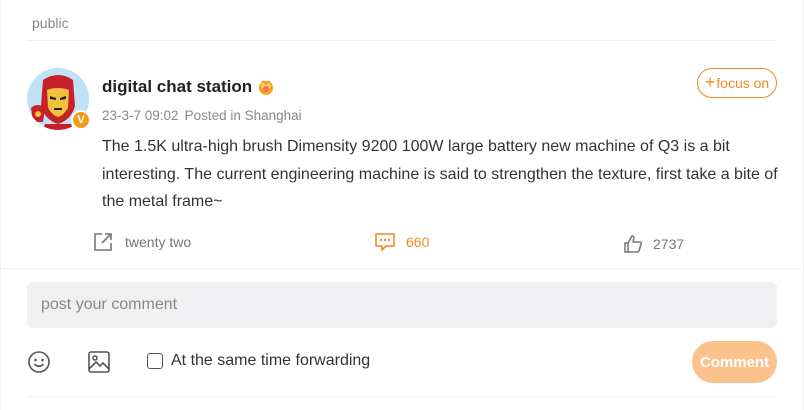  I want to click on follow-label: focus on, so click(743, 83).